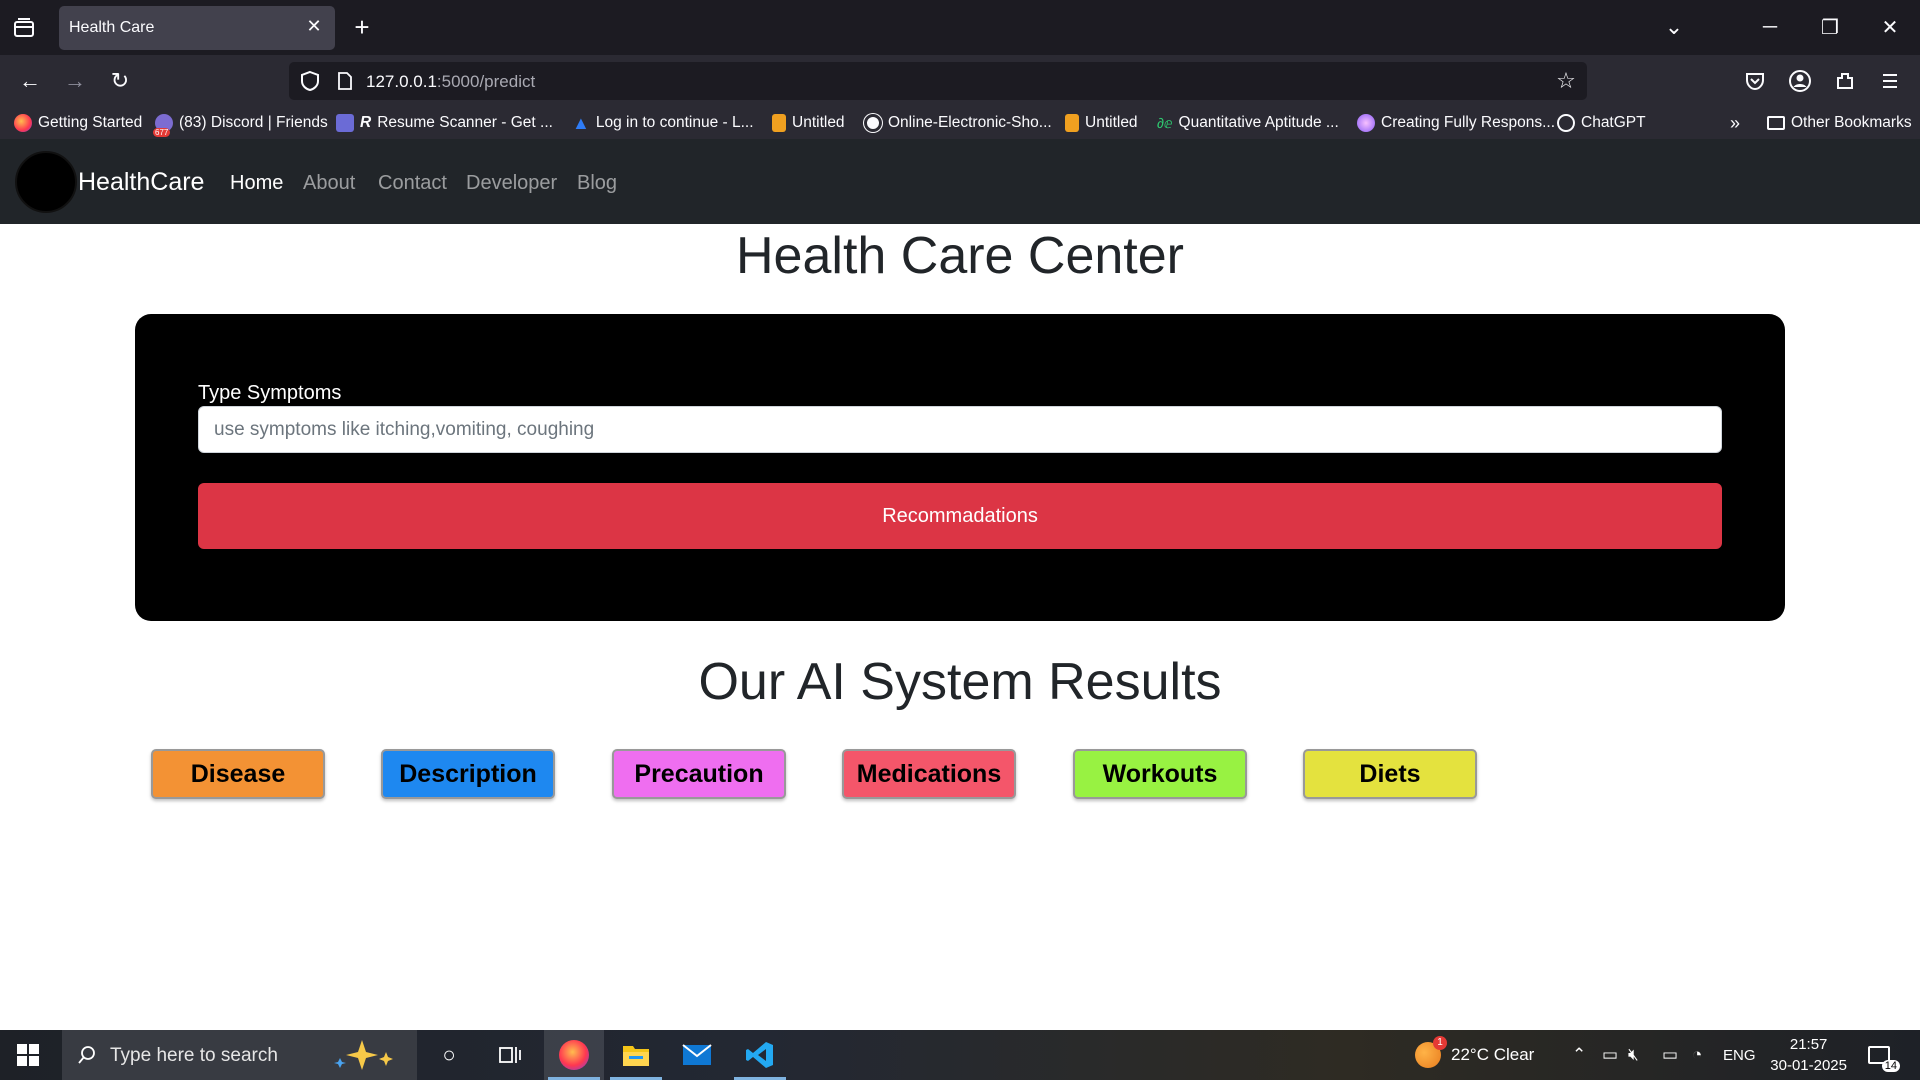  Describe the element at coordinates (1514, 1054) in the screenshot. I see `weather-text: Clear` at that location.